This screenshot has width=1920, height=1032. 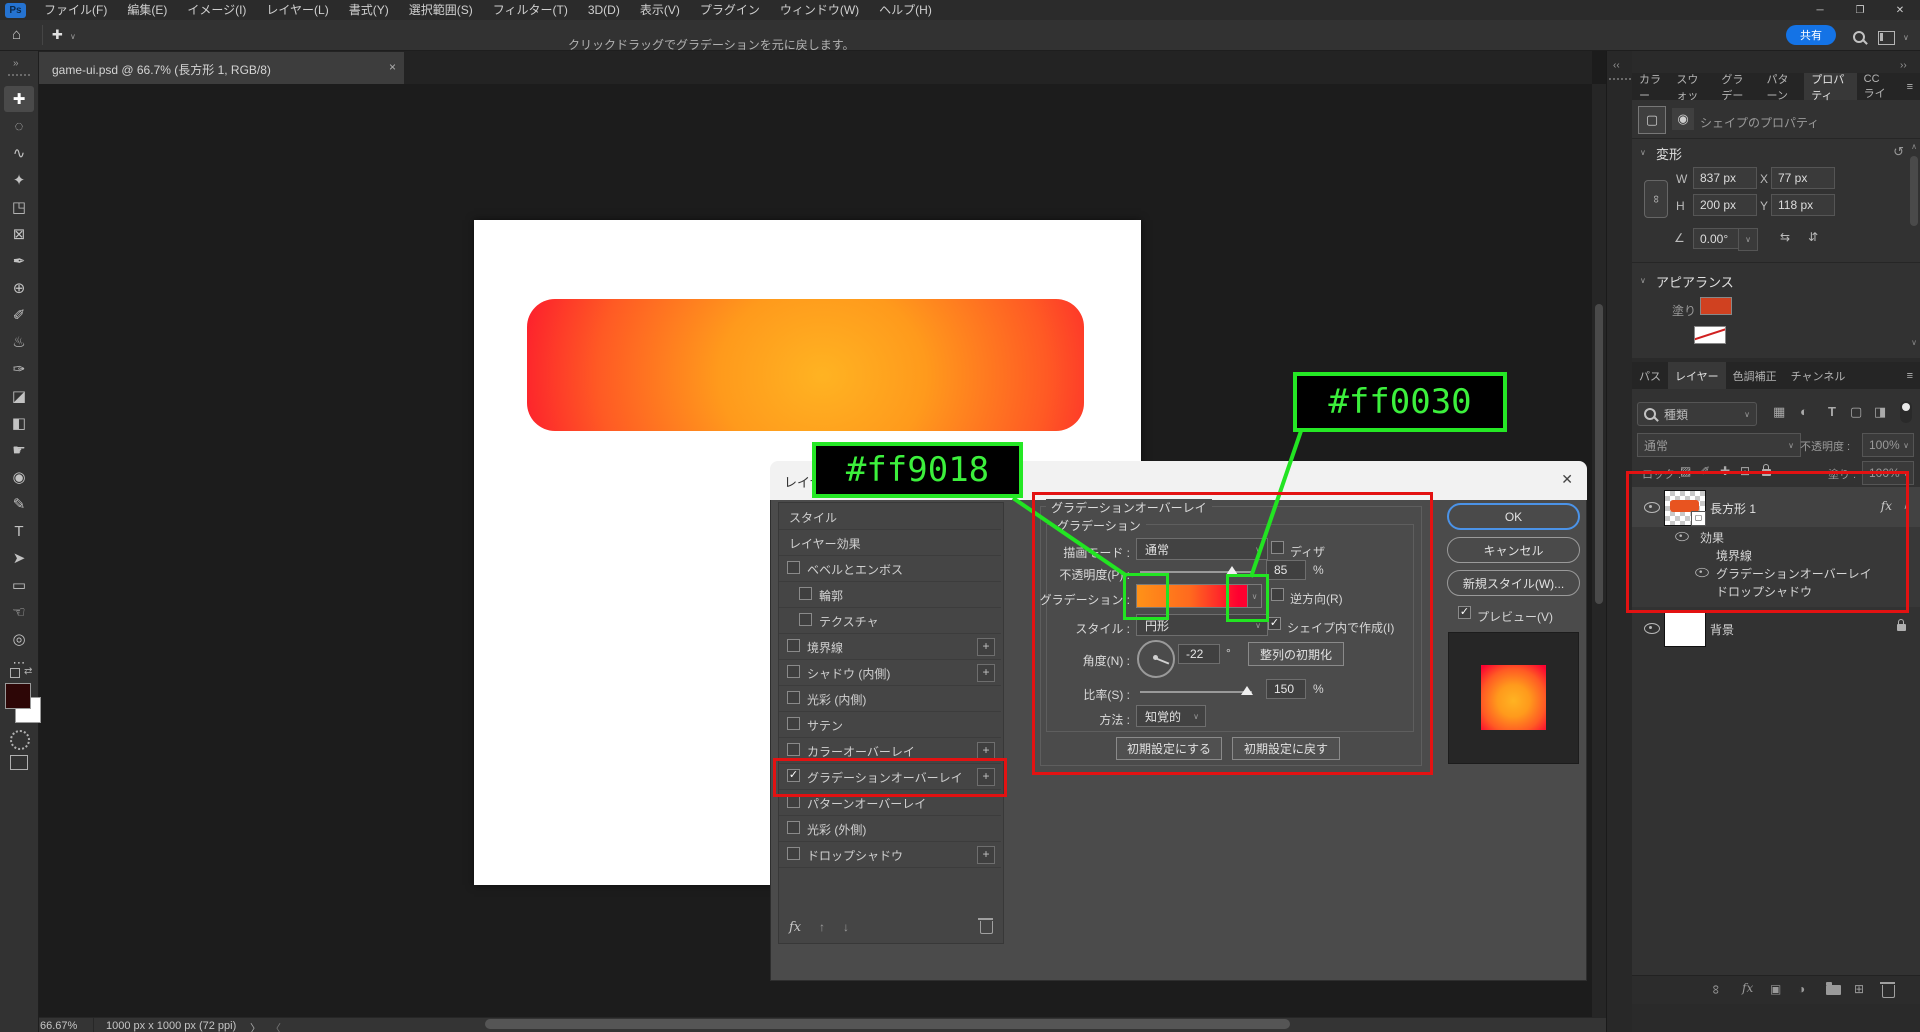 What do you see at coordinates (1652, 120) in the screenshot?
I see `transform-properties-icon: ▢` at bounding box center [1652, 120].